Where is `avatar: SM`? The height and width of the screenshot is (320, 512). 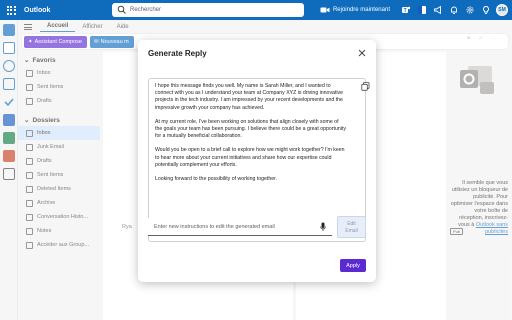
avatar: SM is located at coordinates (502, 10).